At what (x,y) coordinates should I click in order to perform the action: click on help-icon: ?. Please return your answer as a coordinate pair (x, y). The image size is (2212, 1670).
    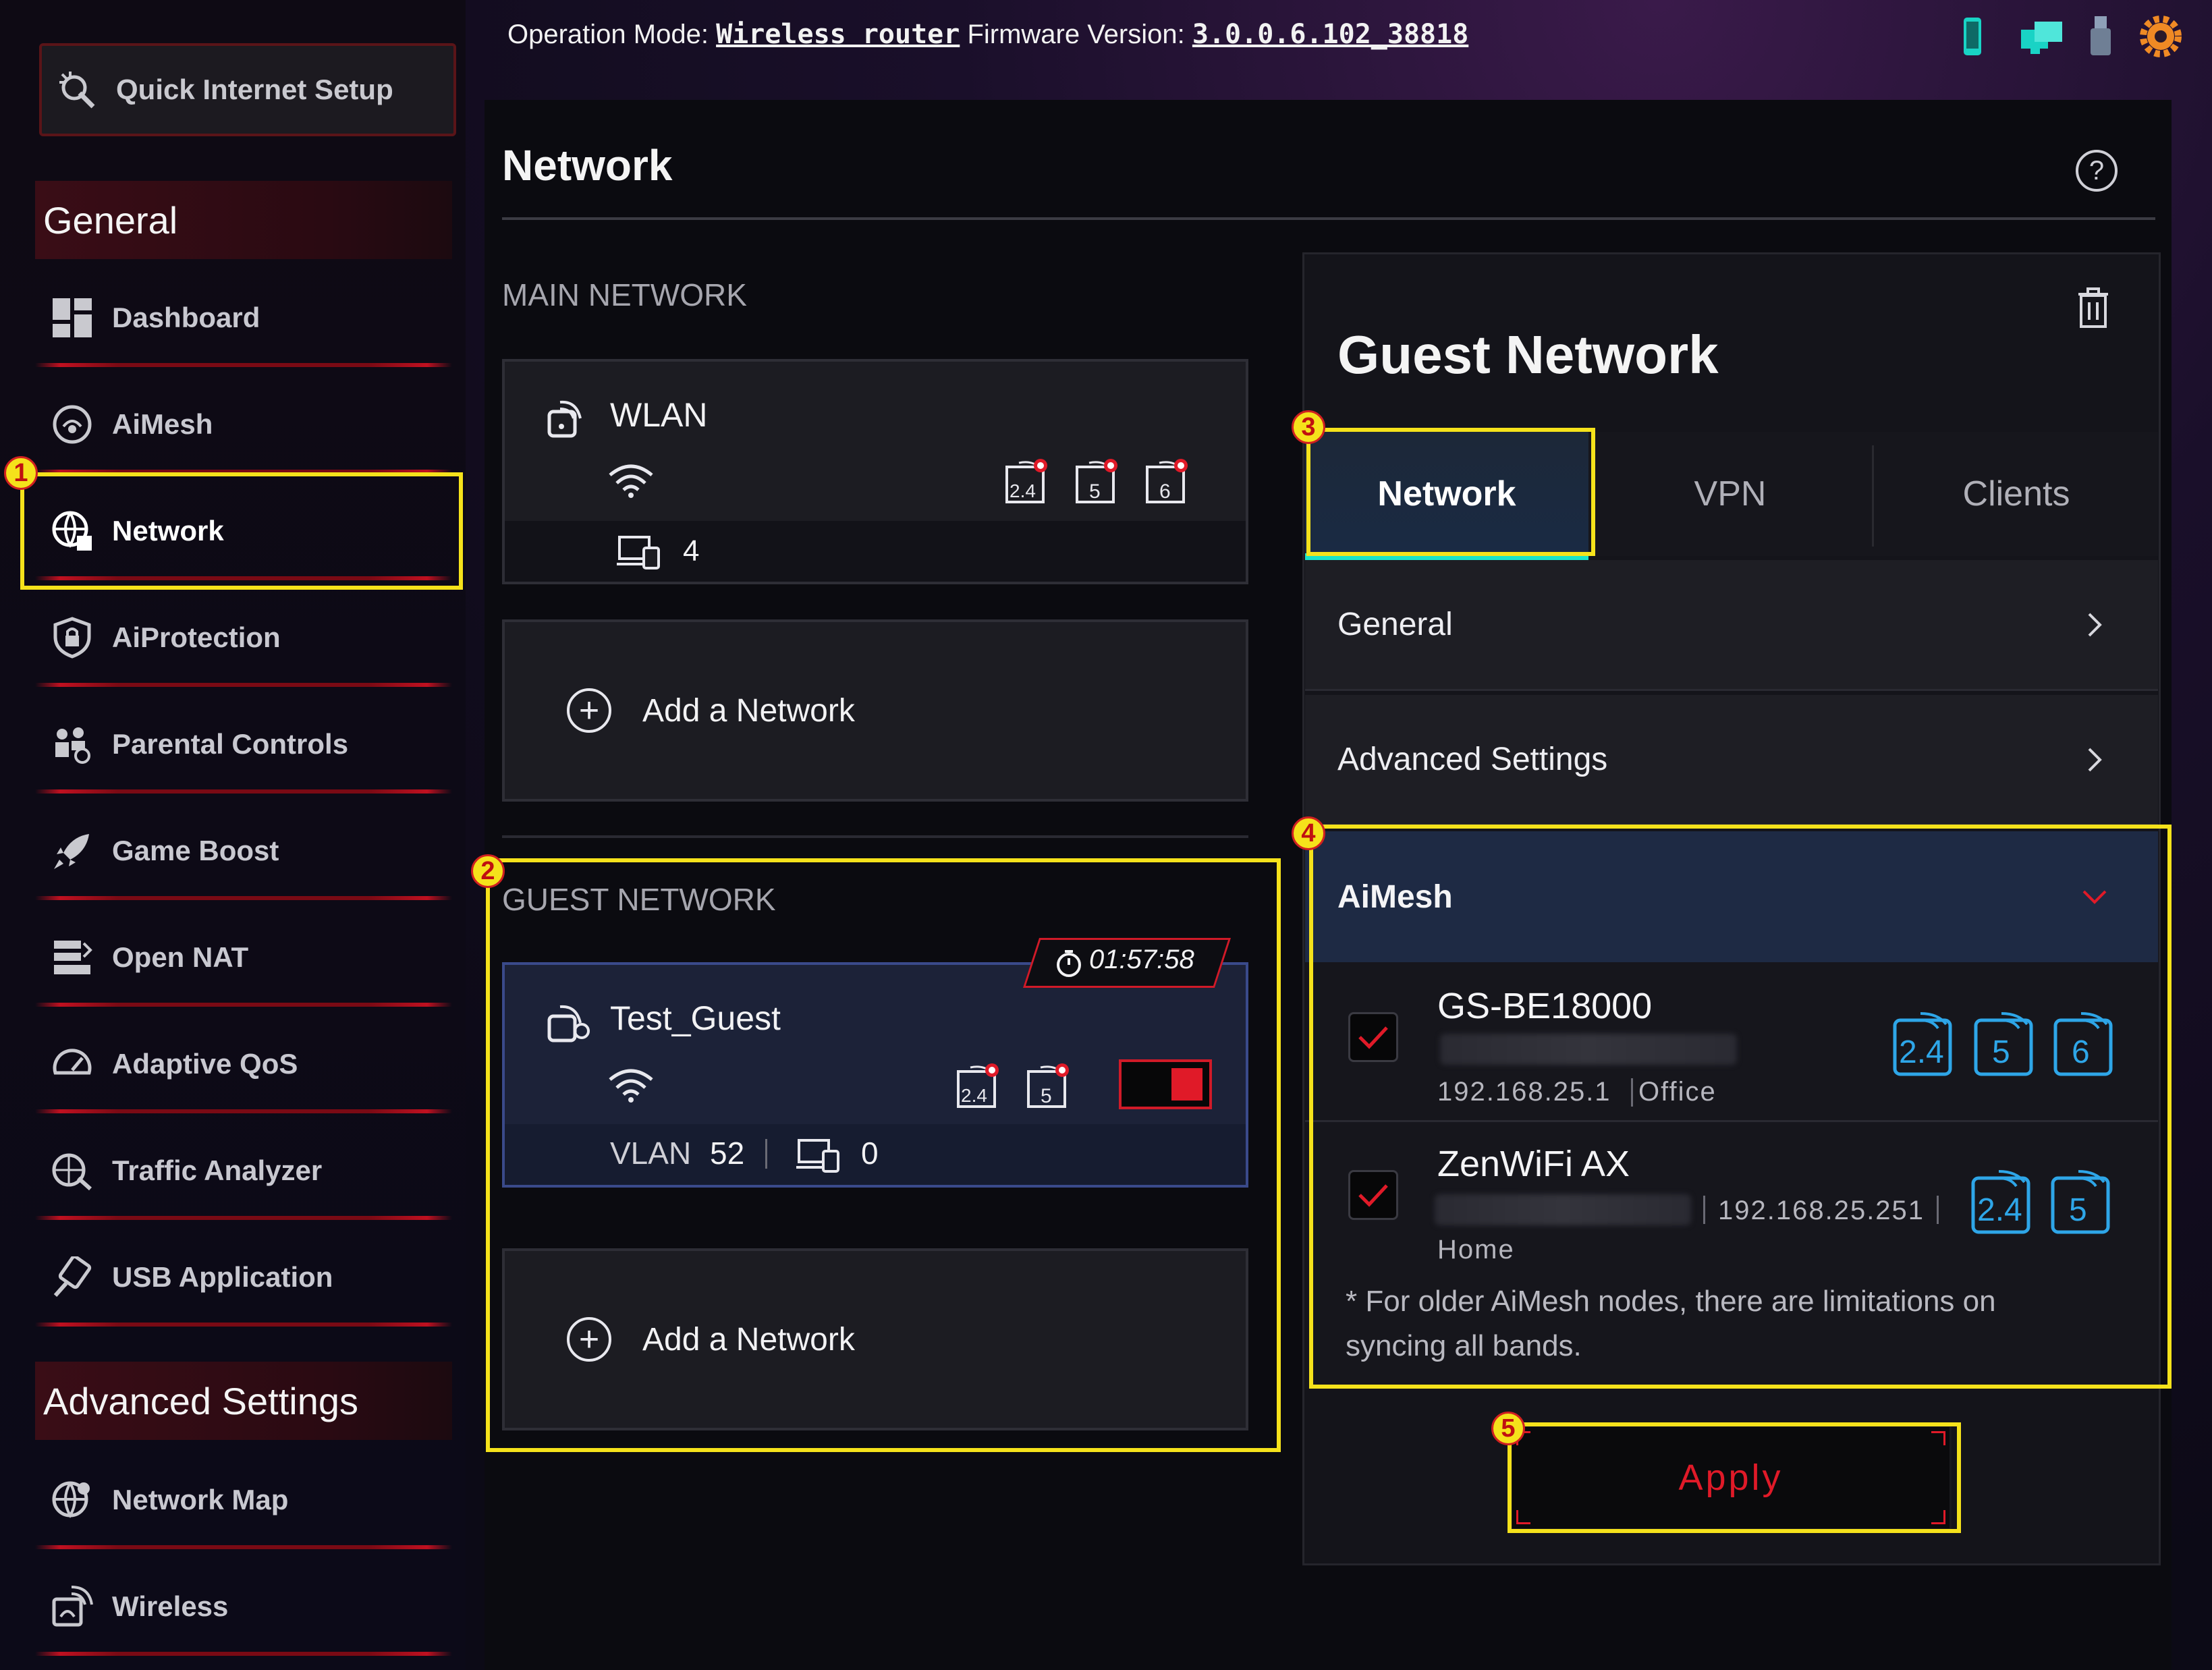
    Looking at the image, I should click on (2097, 171).